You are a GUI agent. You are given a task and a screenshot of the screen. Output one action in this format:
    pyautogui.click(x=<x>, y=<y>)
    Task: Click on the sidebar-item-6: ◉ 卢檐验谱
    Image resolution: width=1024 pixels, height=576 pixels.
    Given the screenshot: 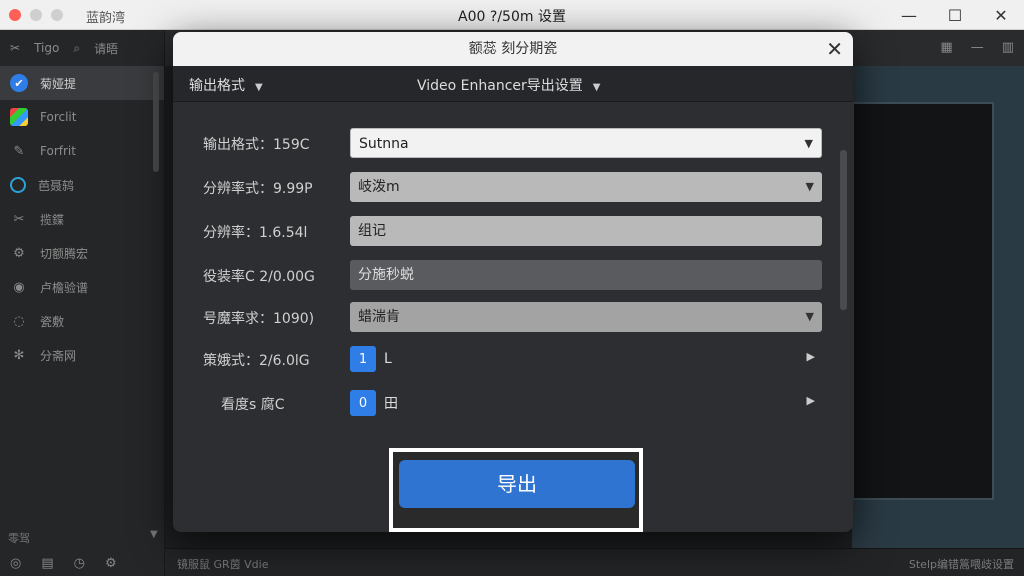 What is the action you would take?
    pyautogui.click(x=82, y=287)
    